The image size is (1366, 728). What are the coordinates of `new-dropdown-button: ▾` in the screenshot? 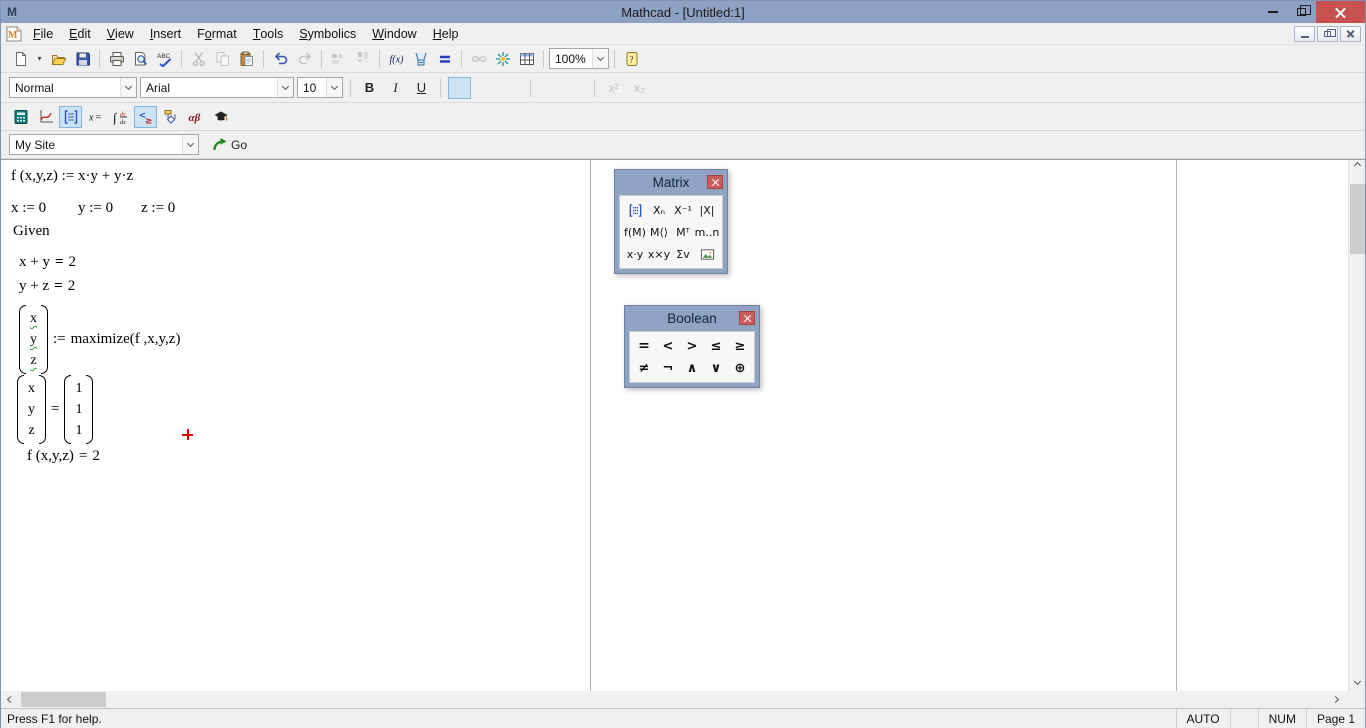 It's located at (39, 59).